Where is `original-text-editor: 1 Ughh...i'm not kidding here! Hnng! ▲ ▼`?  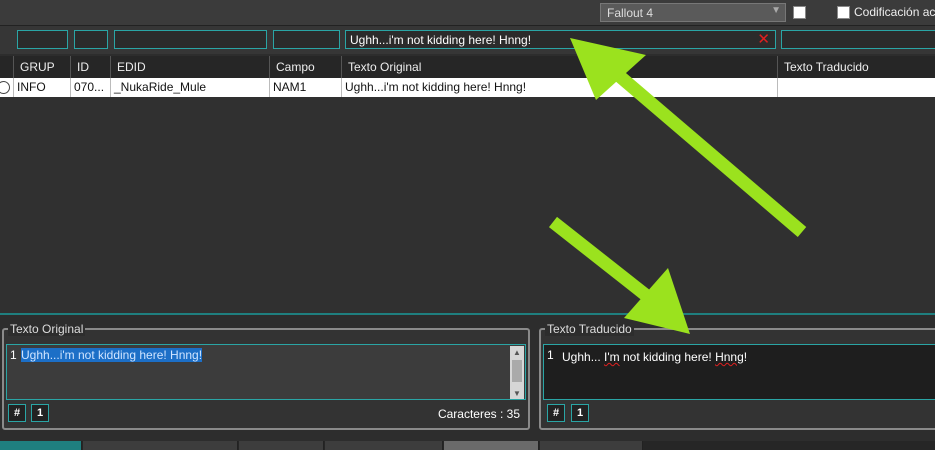
original-text-editor: 1 Ughh...i'm not kidding here! Hnng! ▲ ▼ is located at coordinates (266, 372).